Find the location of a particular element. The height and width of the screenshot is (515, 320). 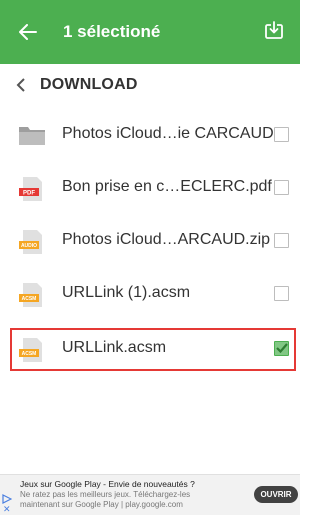

folder-icon is located at coordinates (32, 135).